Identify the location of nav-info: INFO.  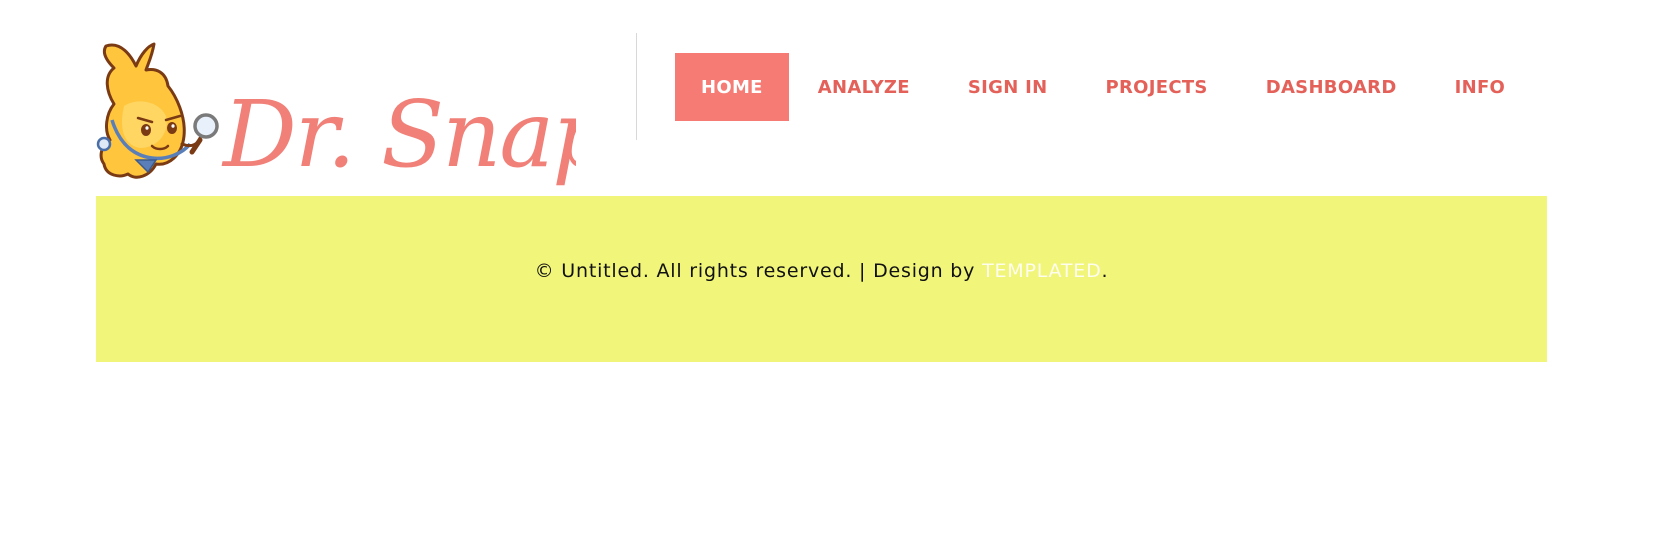
(1480, 87).